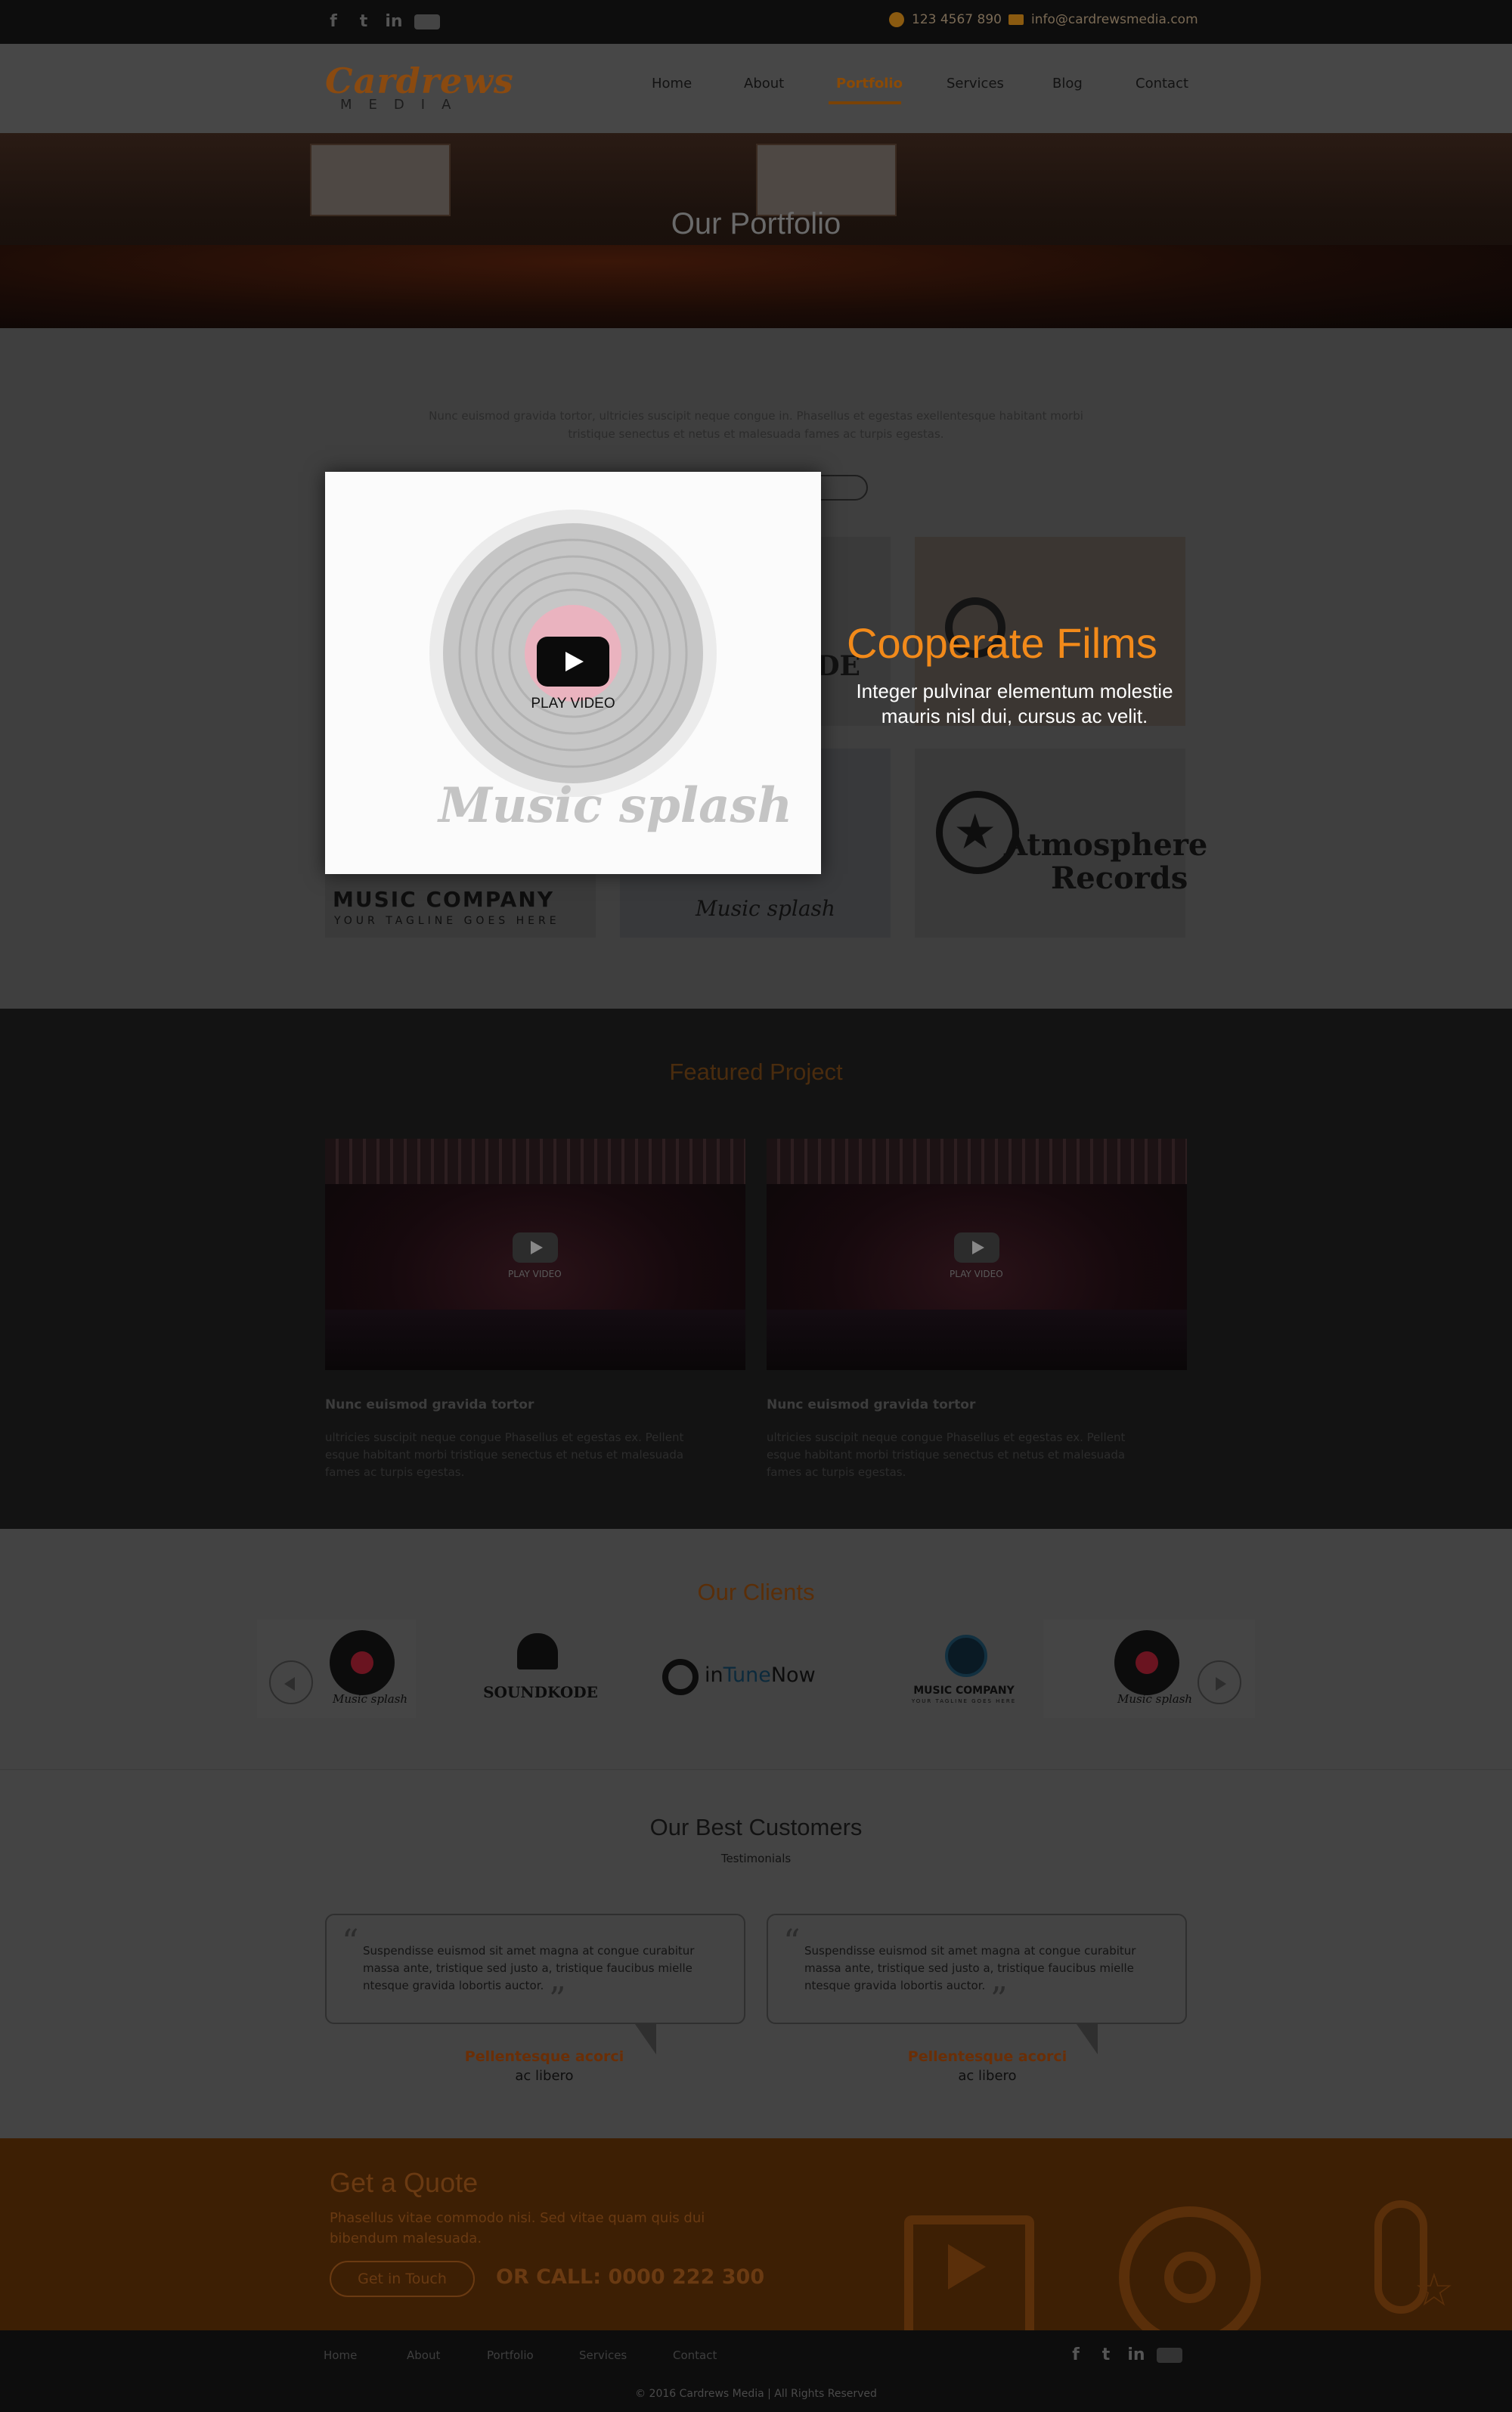 The image size is (1512, 2412). What do you see at coordinates (424, 2355) in the screenshot?
I see `footer-nav-about: About` at bounding box center [424, 2355].